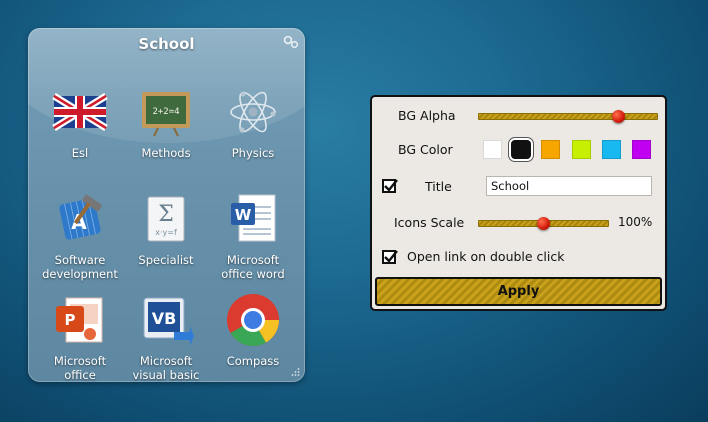 Image resolution: width=708 pixels, height=422 pixels. I want to click on uk-flag-icon, so click(80, 112).